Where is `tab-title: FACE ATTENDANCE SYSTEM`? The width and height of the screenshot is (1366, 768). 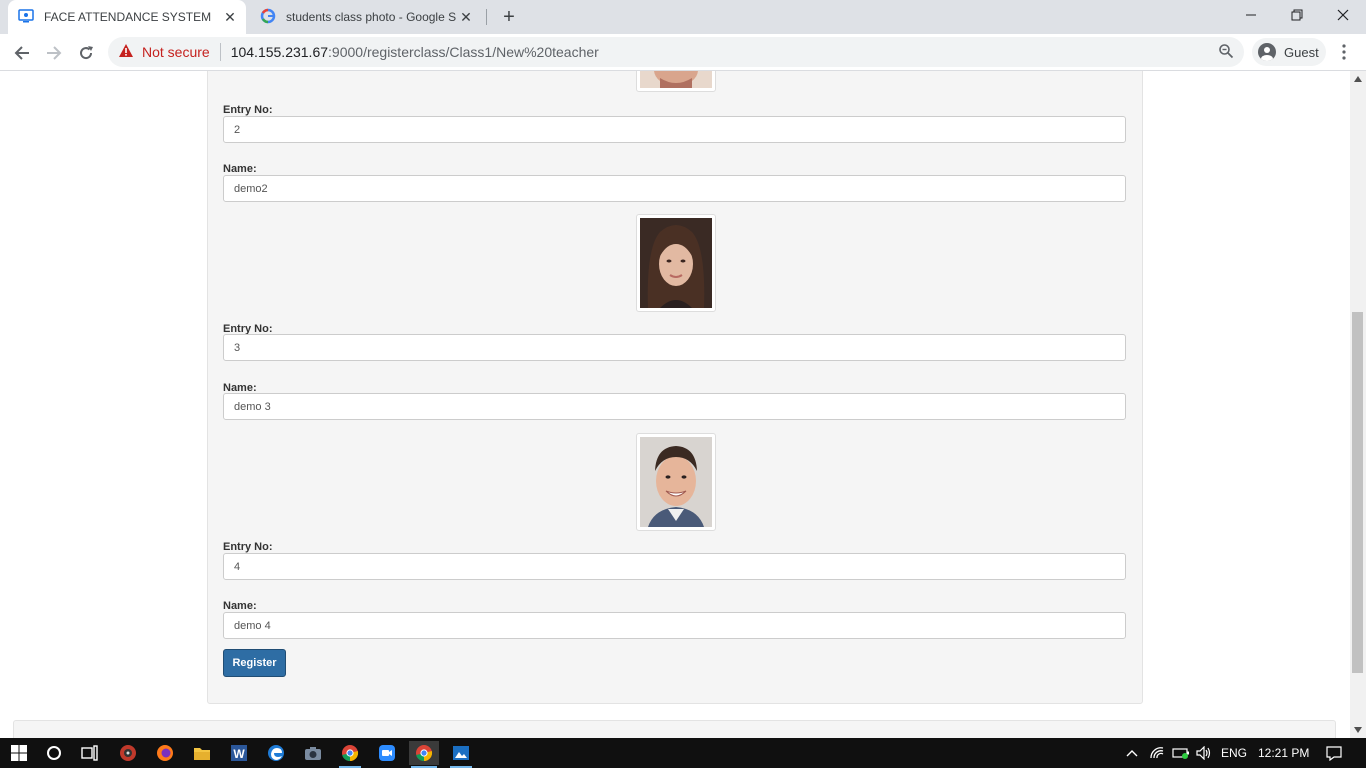
tab-title: FACE ATTENDANCE SYSTEM is located at coordinates (128, 17).